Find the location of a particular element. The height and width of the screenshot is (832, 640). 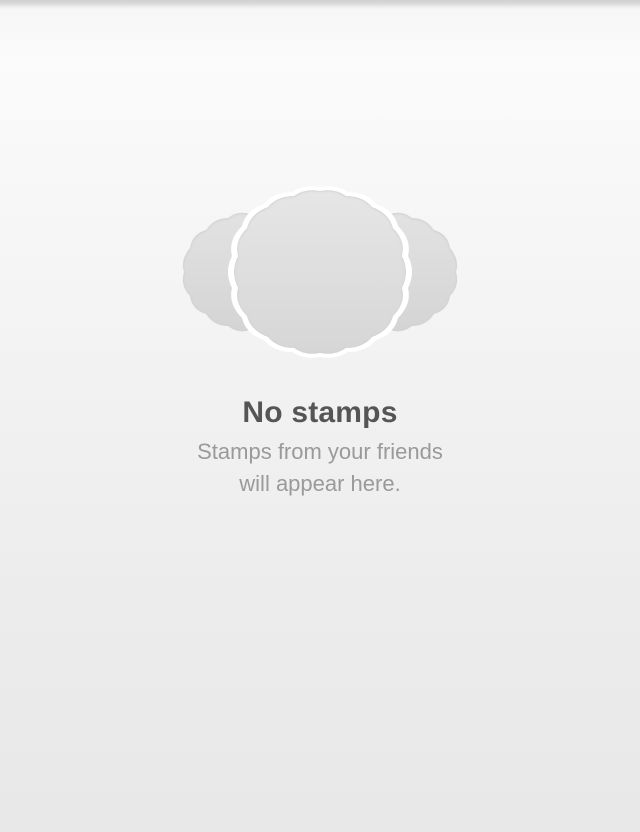

top-bar is located at coordinates (320, 3).